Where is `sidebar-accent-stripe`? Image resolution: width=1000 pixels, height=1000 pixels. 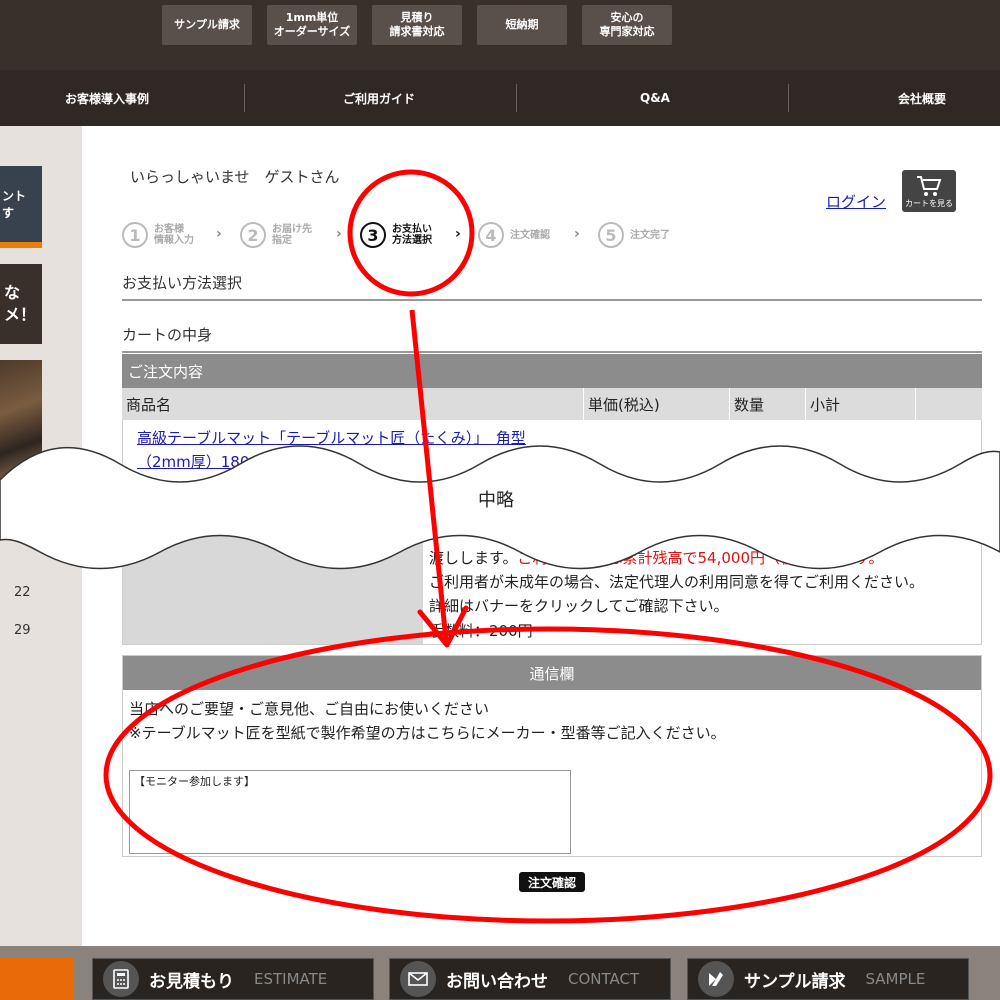 sidebar-accent-stripe is located at coordinates (21, 245).